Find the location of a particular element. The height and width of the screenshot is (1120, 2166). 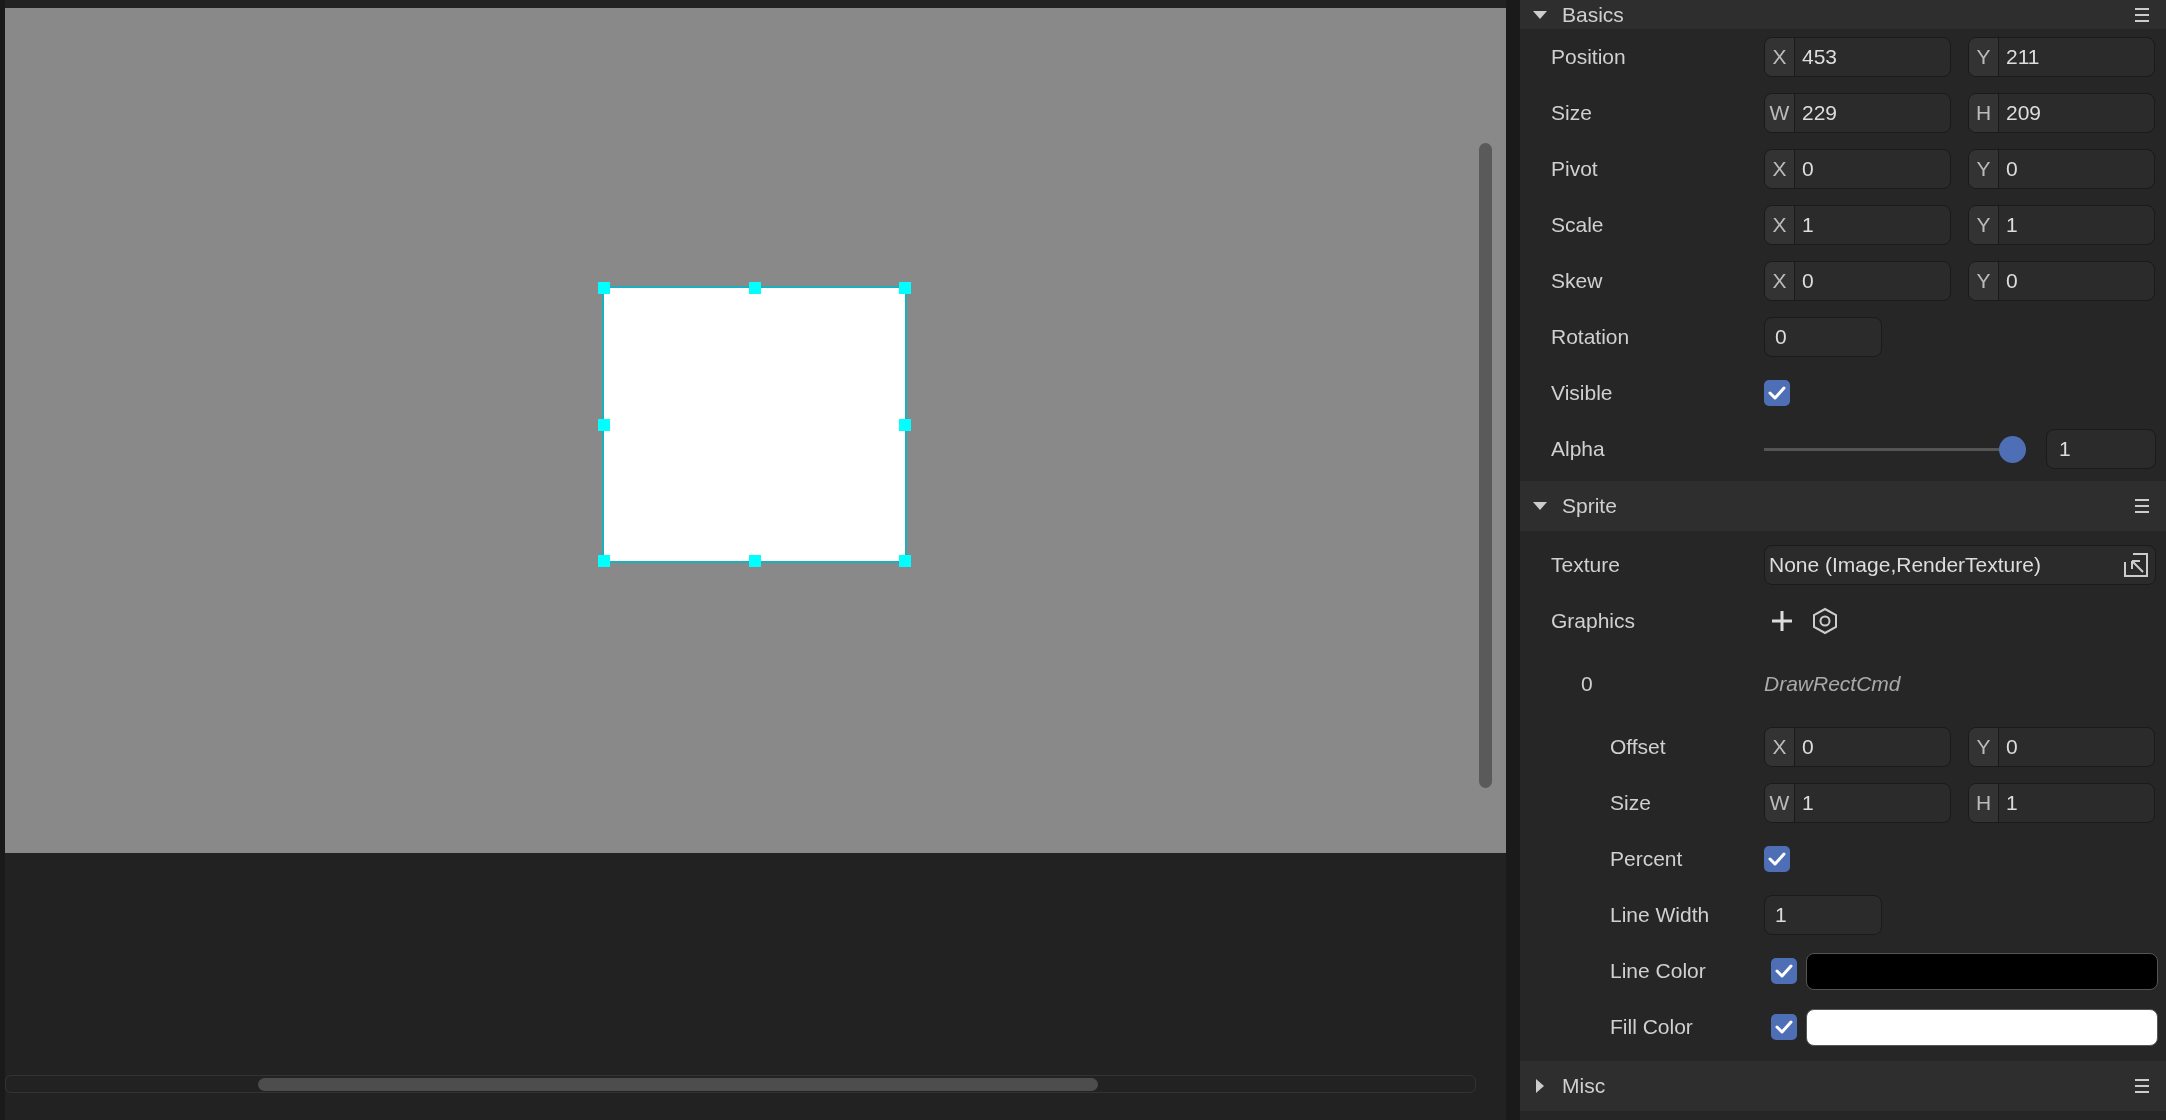

property-label: Position is located at coordinates (1588, 57).